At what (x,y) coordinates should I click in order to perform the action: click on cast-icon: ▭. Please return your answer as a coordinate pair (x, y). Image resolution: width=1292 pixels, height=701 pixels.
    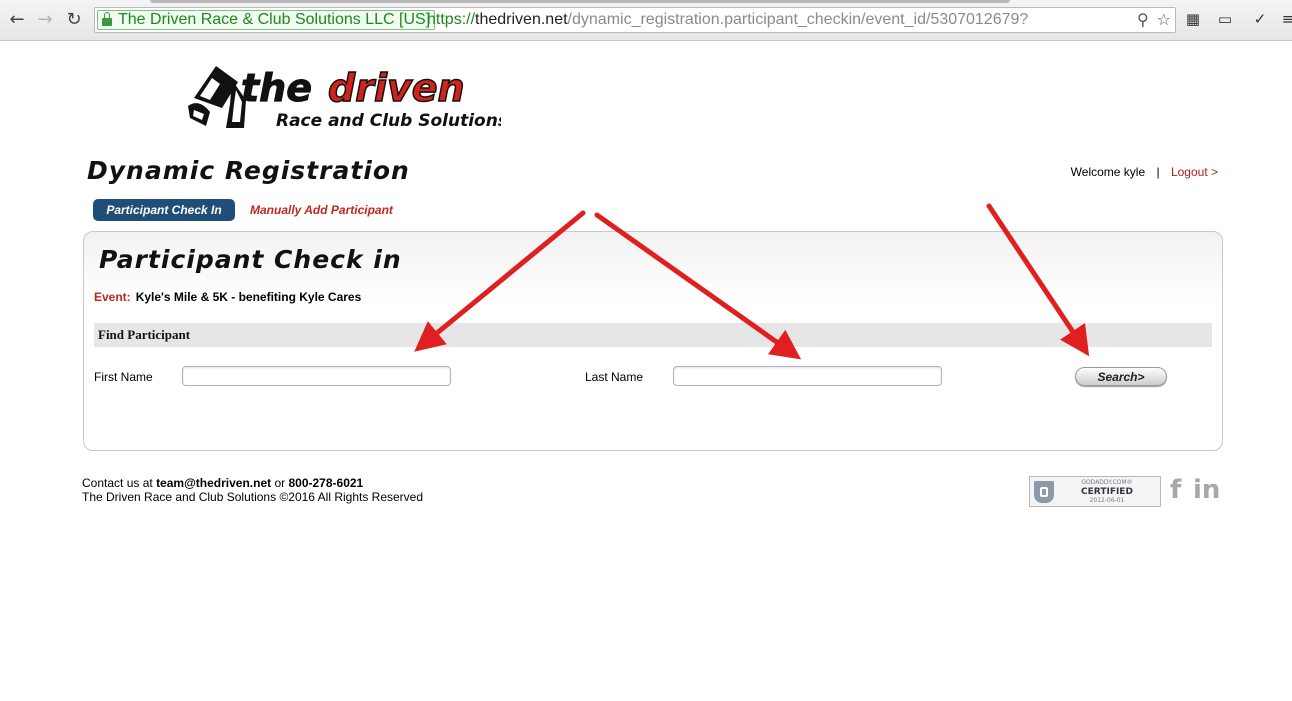
    Looking at the image, I should click on (1225, 19).